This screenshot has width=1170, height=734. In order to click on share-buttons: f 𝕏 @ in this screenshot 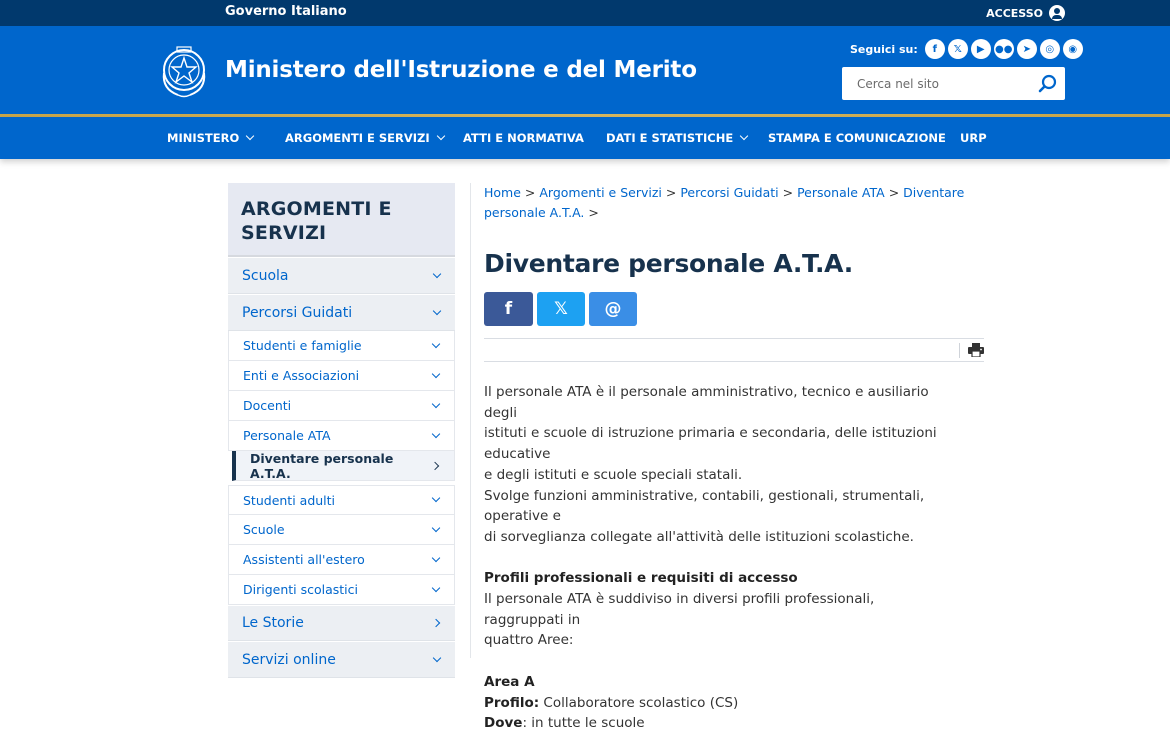, I will do `click(734, 309)`.